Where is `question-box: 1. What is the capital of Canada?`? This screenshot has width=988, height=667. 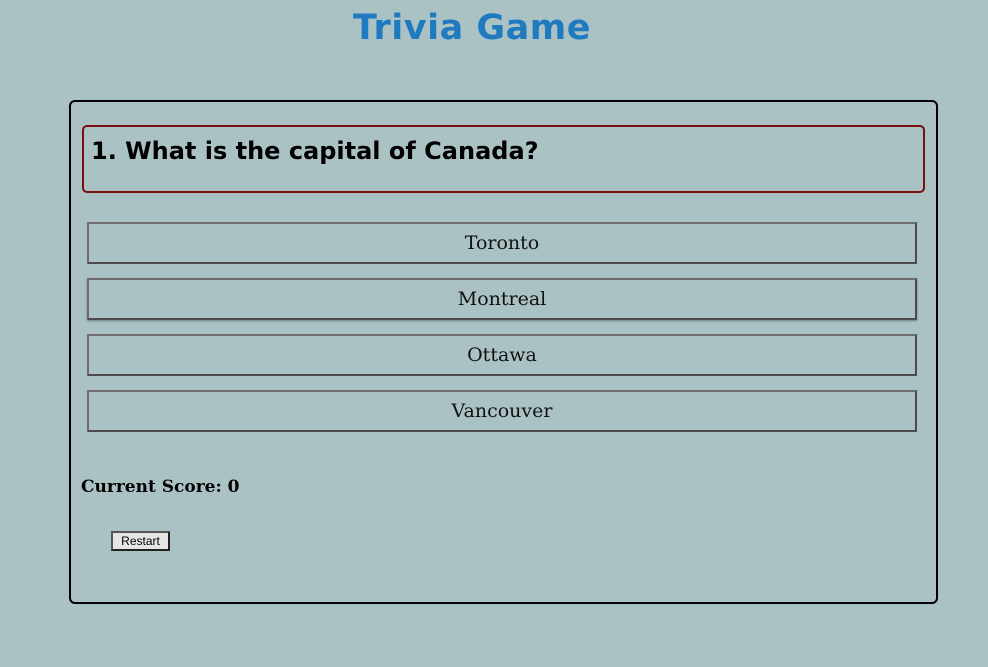 question-box: 1. What is the capital of Canada? is located at coordinates (503, 159).